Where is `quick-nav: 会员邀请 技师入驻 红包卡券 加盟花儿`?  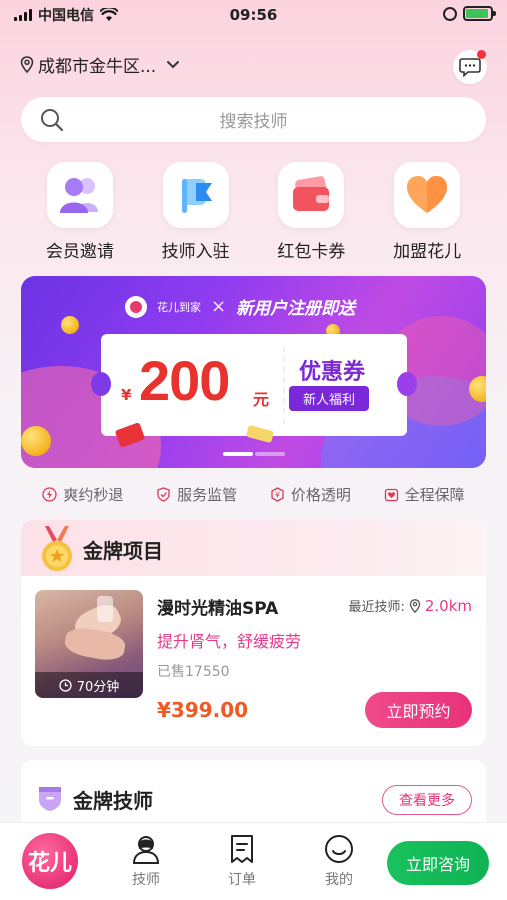
quick-nav: 会员邀请 技师入驻 红包卡券 加盟花儿 is located at coordinates (253, 212).